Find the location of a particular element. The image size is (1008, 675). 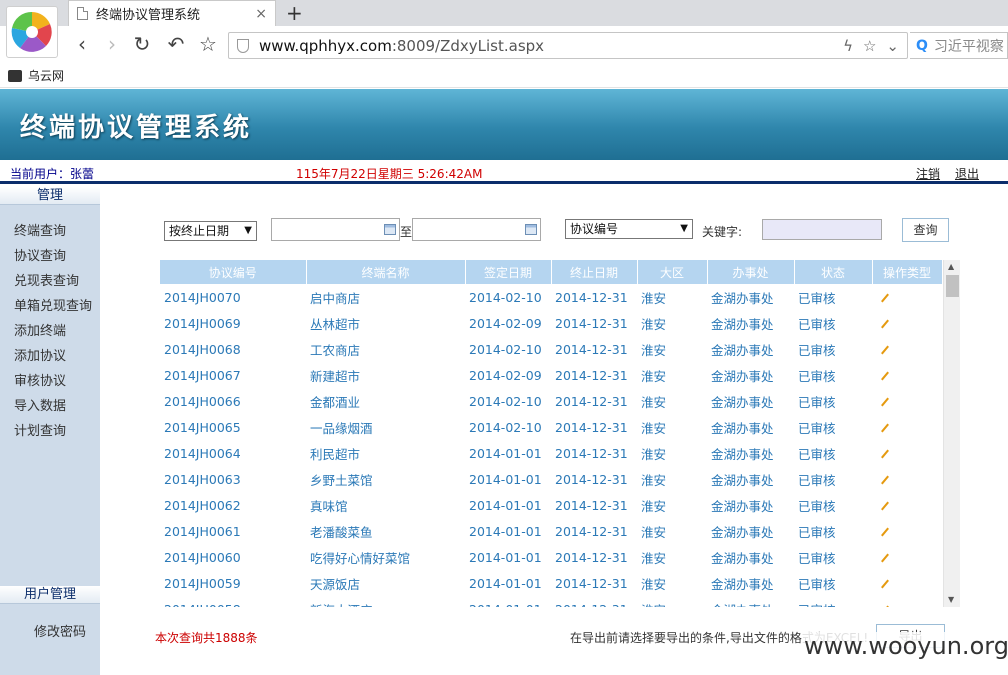

start-date-input is located at coordinates (335, 229).